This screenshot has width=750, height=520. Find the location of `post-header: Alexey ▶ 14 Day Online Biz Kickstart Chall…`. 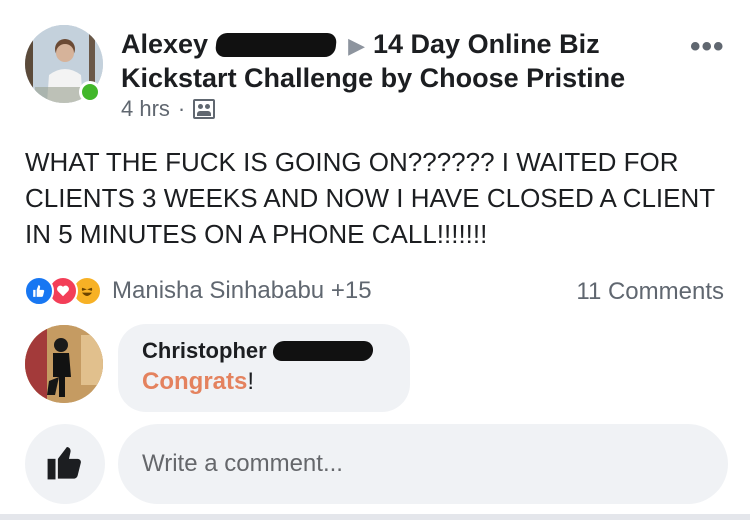

post-header: Alexey ▶ 14 Day Online Biz Kickstart Chall… is located at coordinates (401, 61).